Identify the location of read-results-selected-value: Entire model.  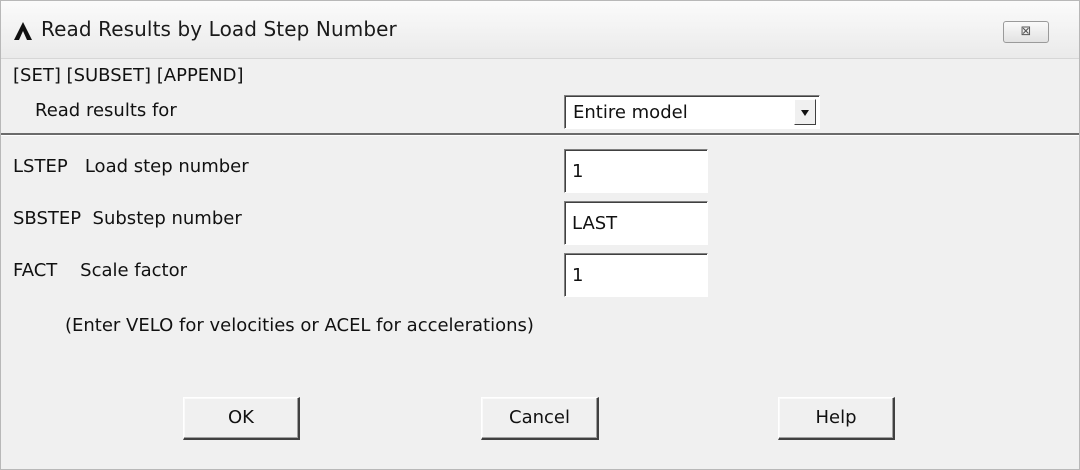
(630, 112).